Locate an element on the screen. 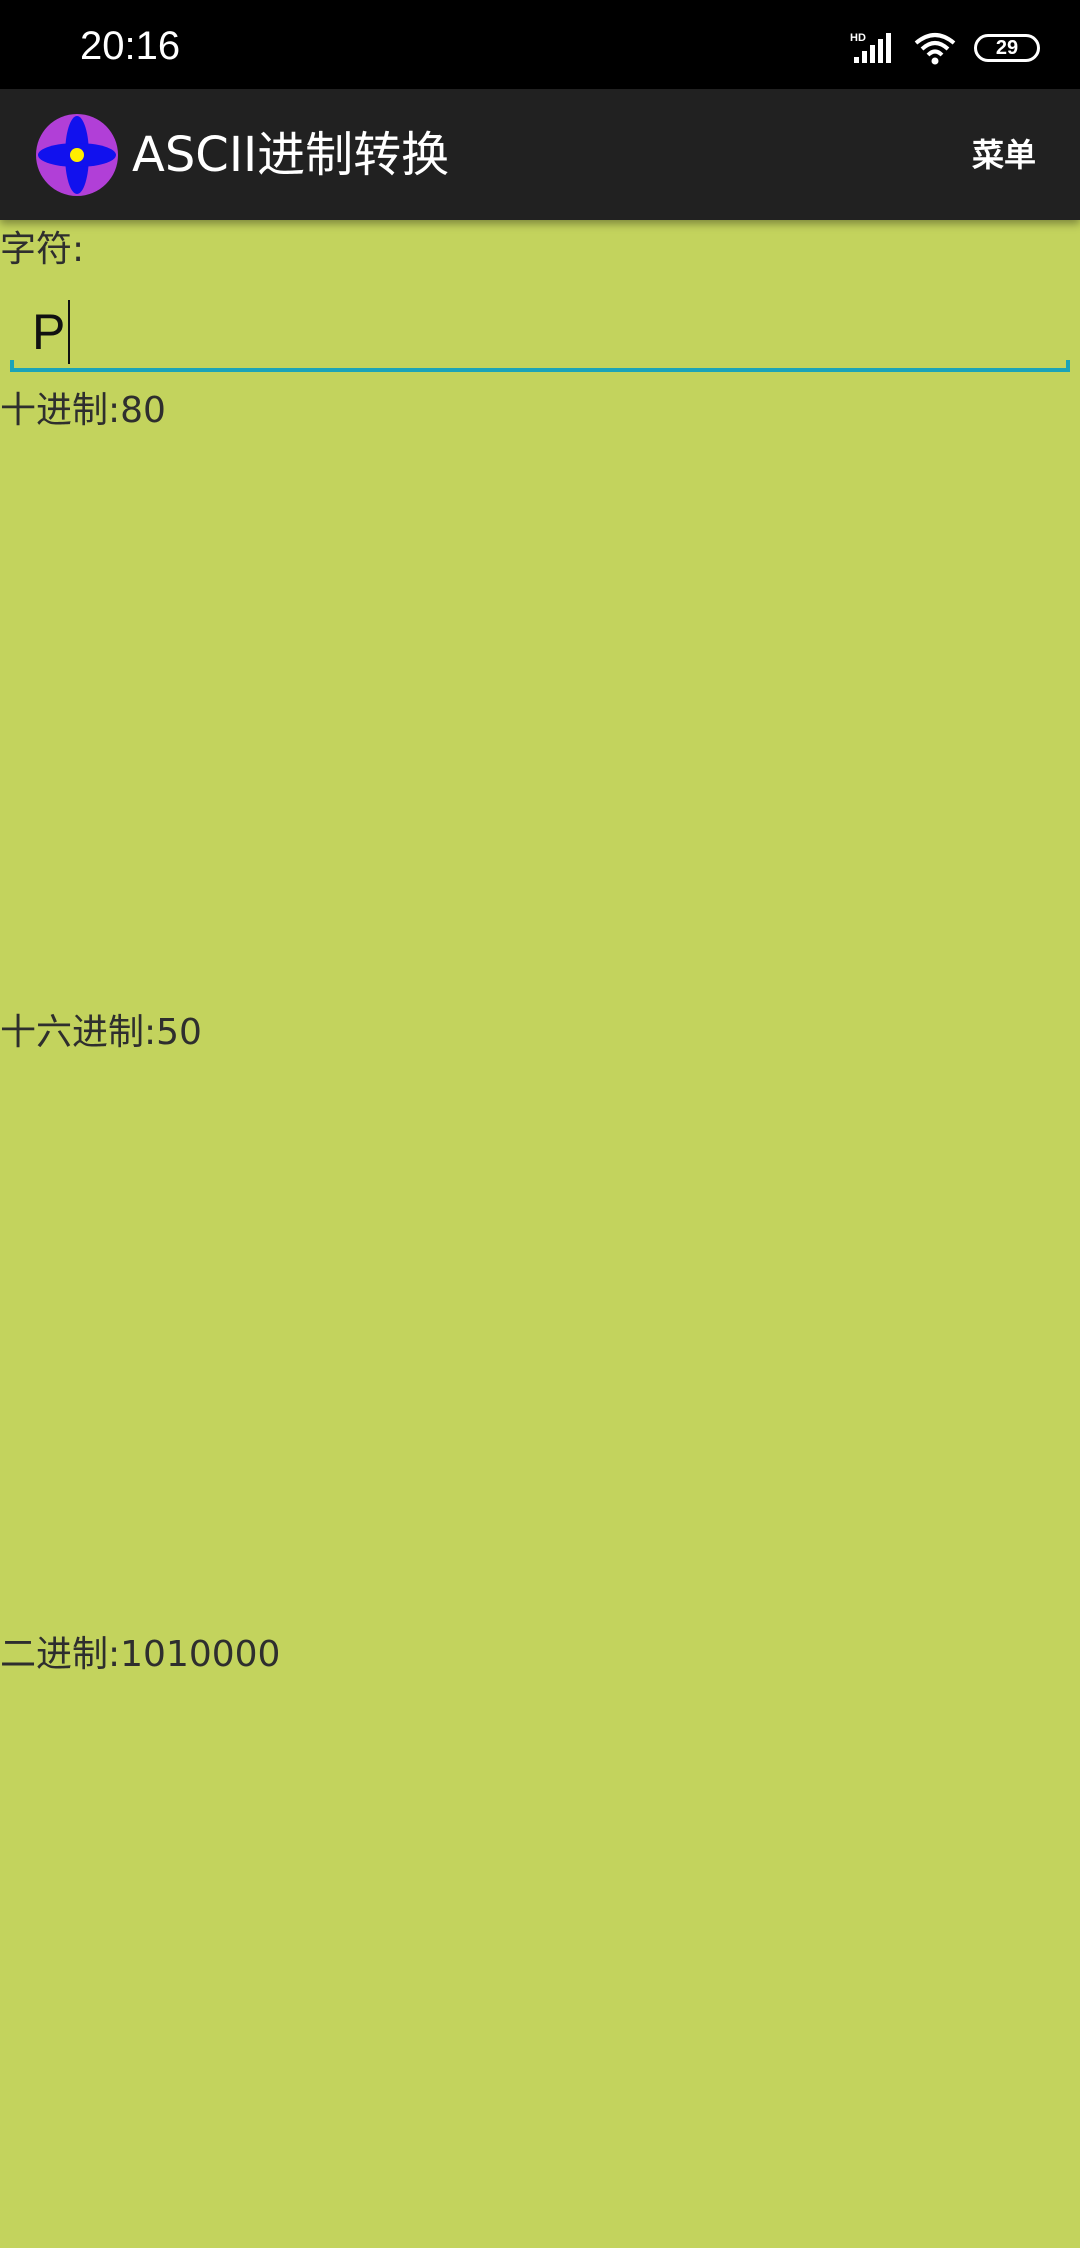 This screenshot has width=1080, height=2248. menu-button: 菜单 is located at coordinates (1004, 155).